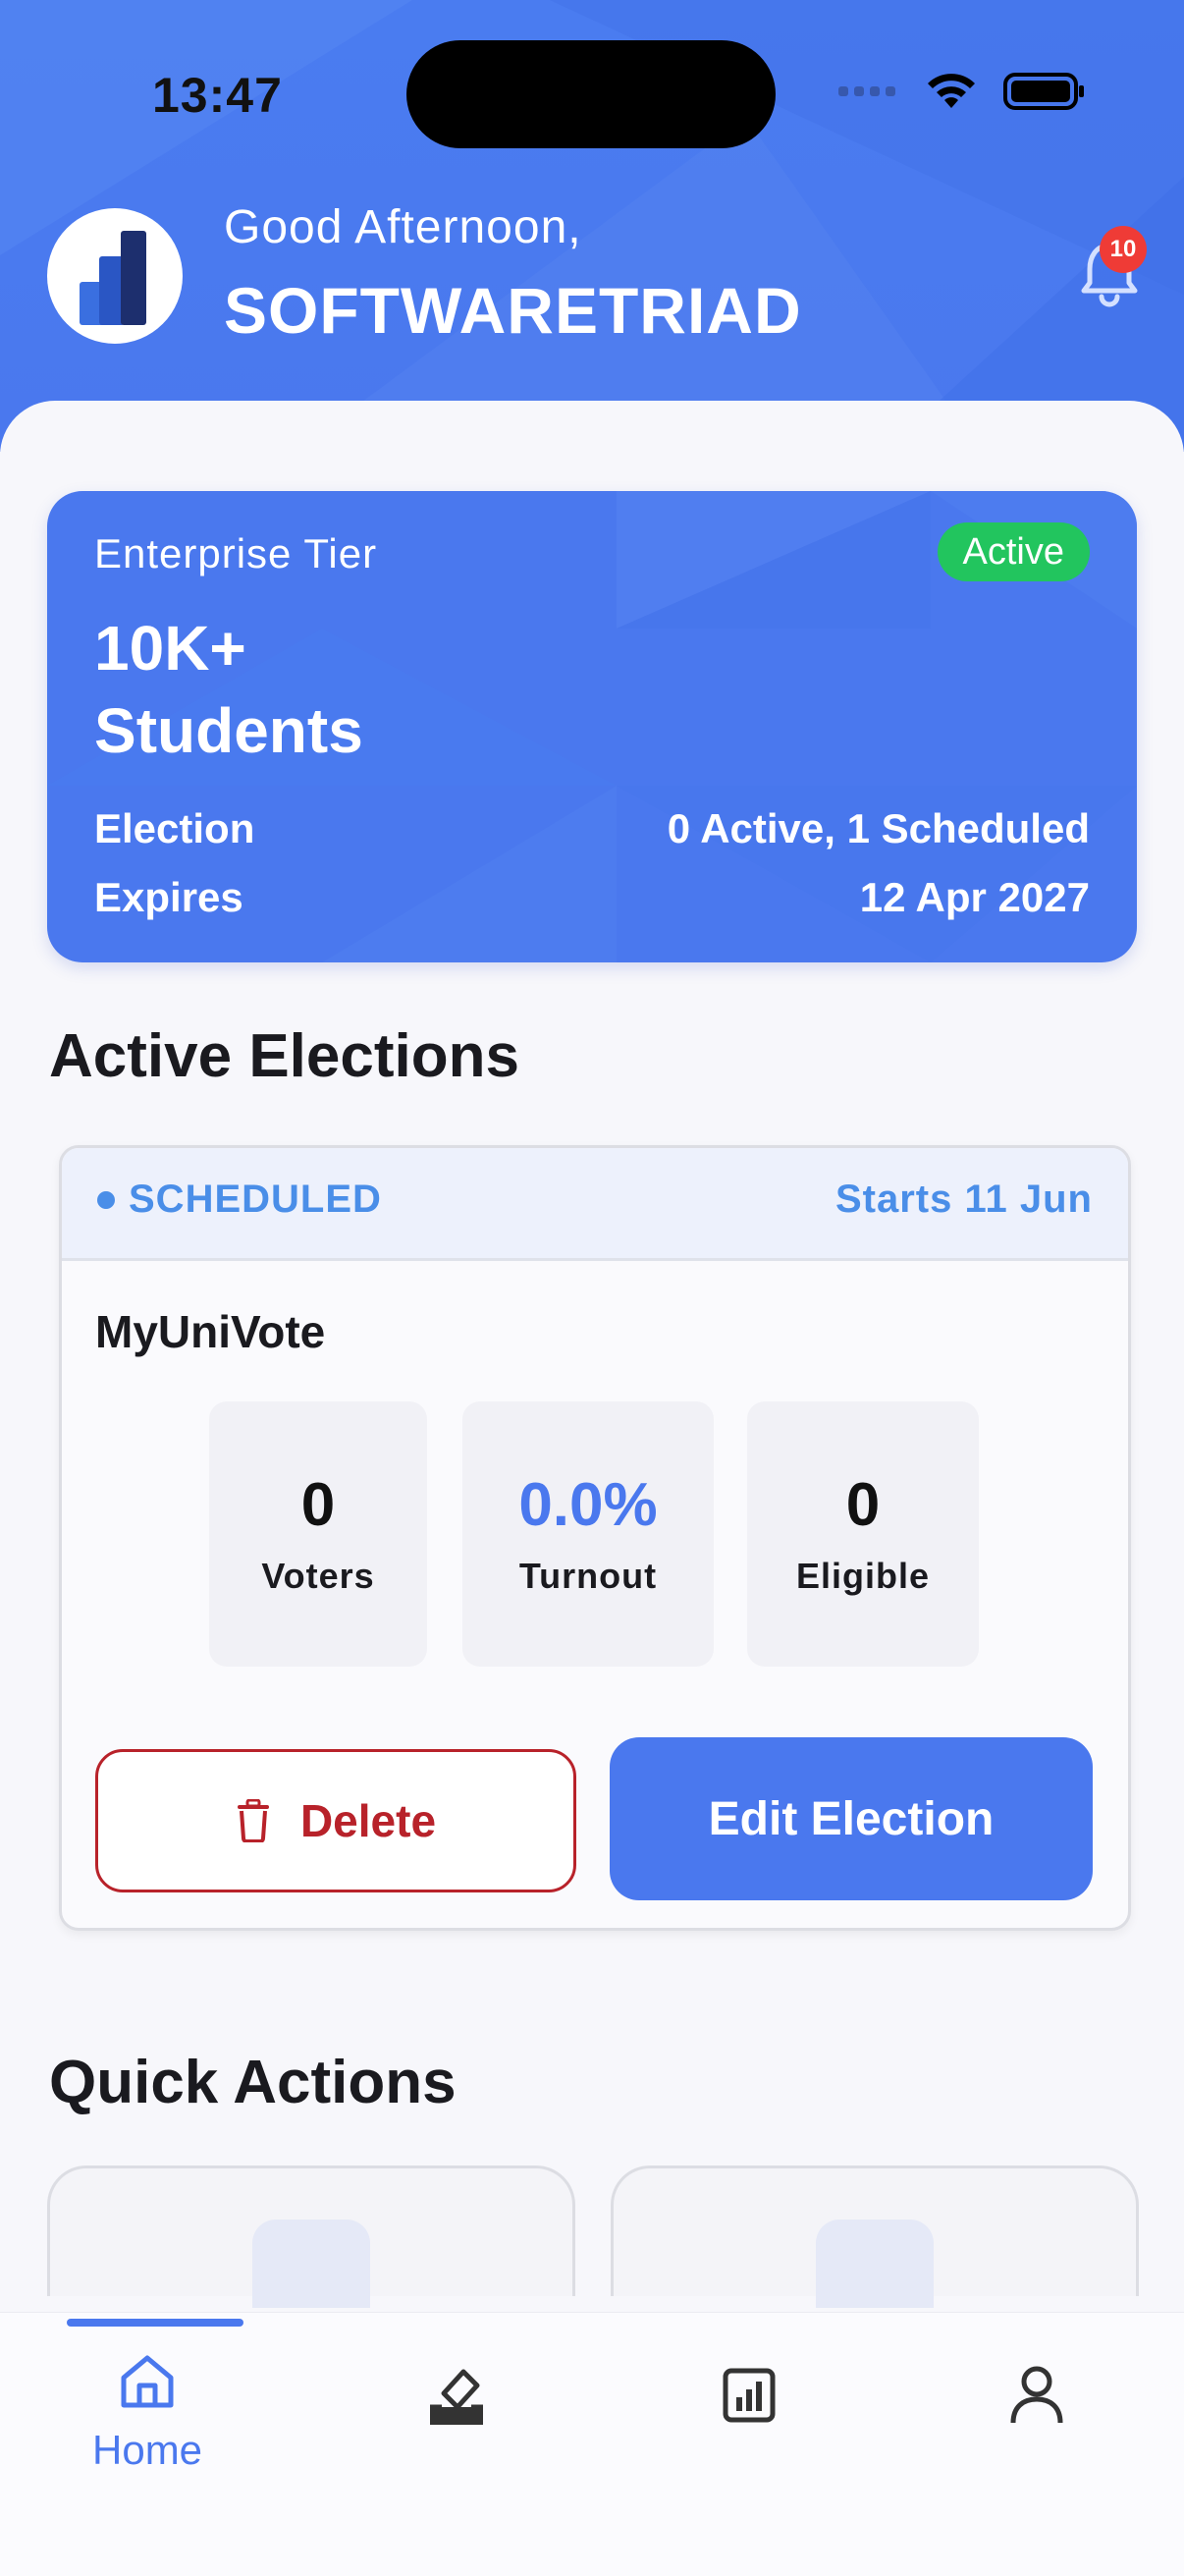  I want to click on chart-icon, so click(749, 2395).